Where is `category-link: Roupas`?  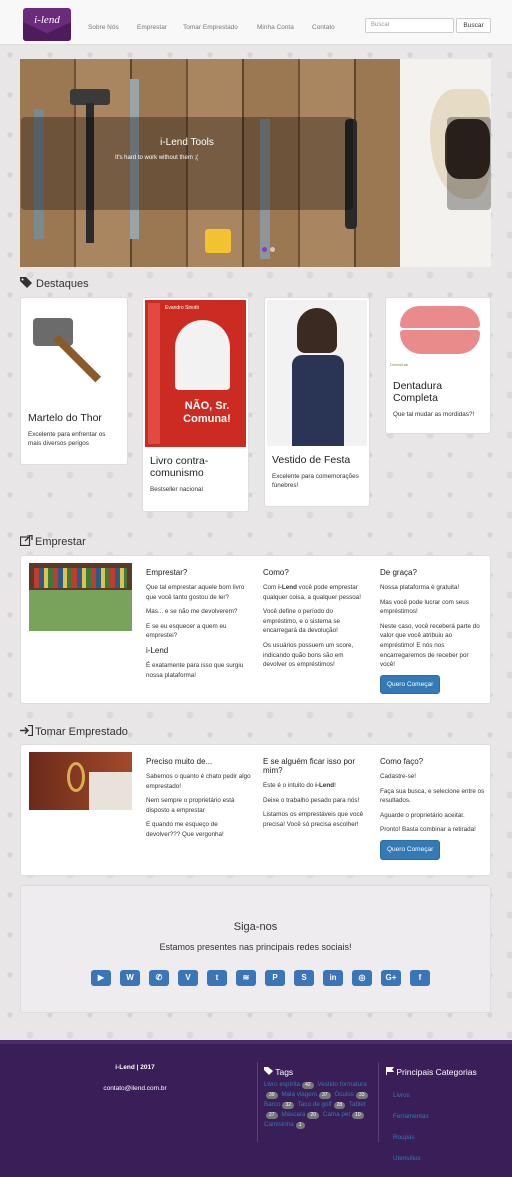
category-link: Roupas is located at coordinates (411, 1137).